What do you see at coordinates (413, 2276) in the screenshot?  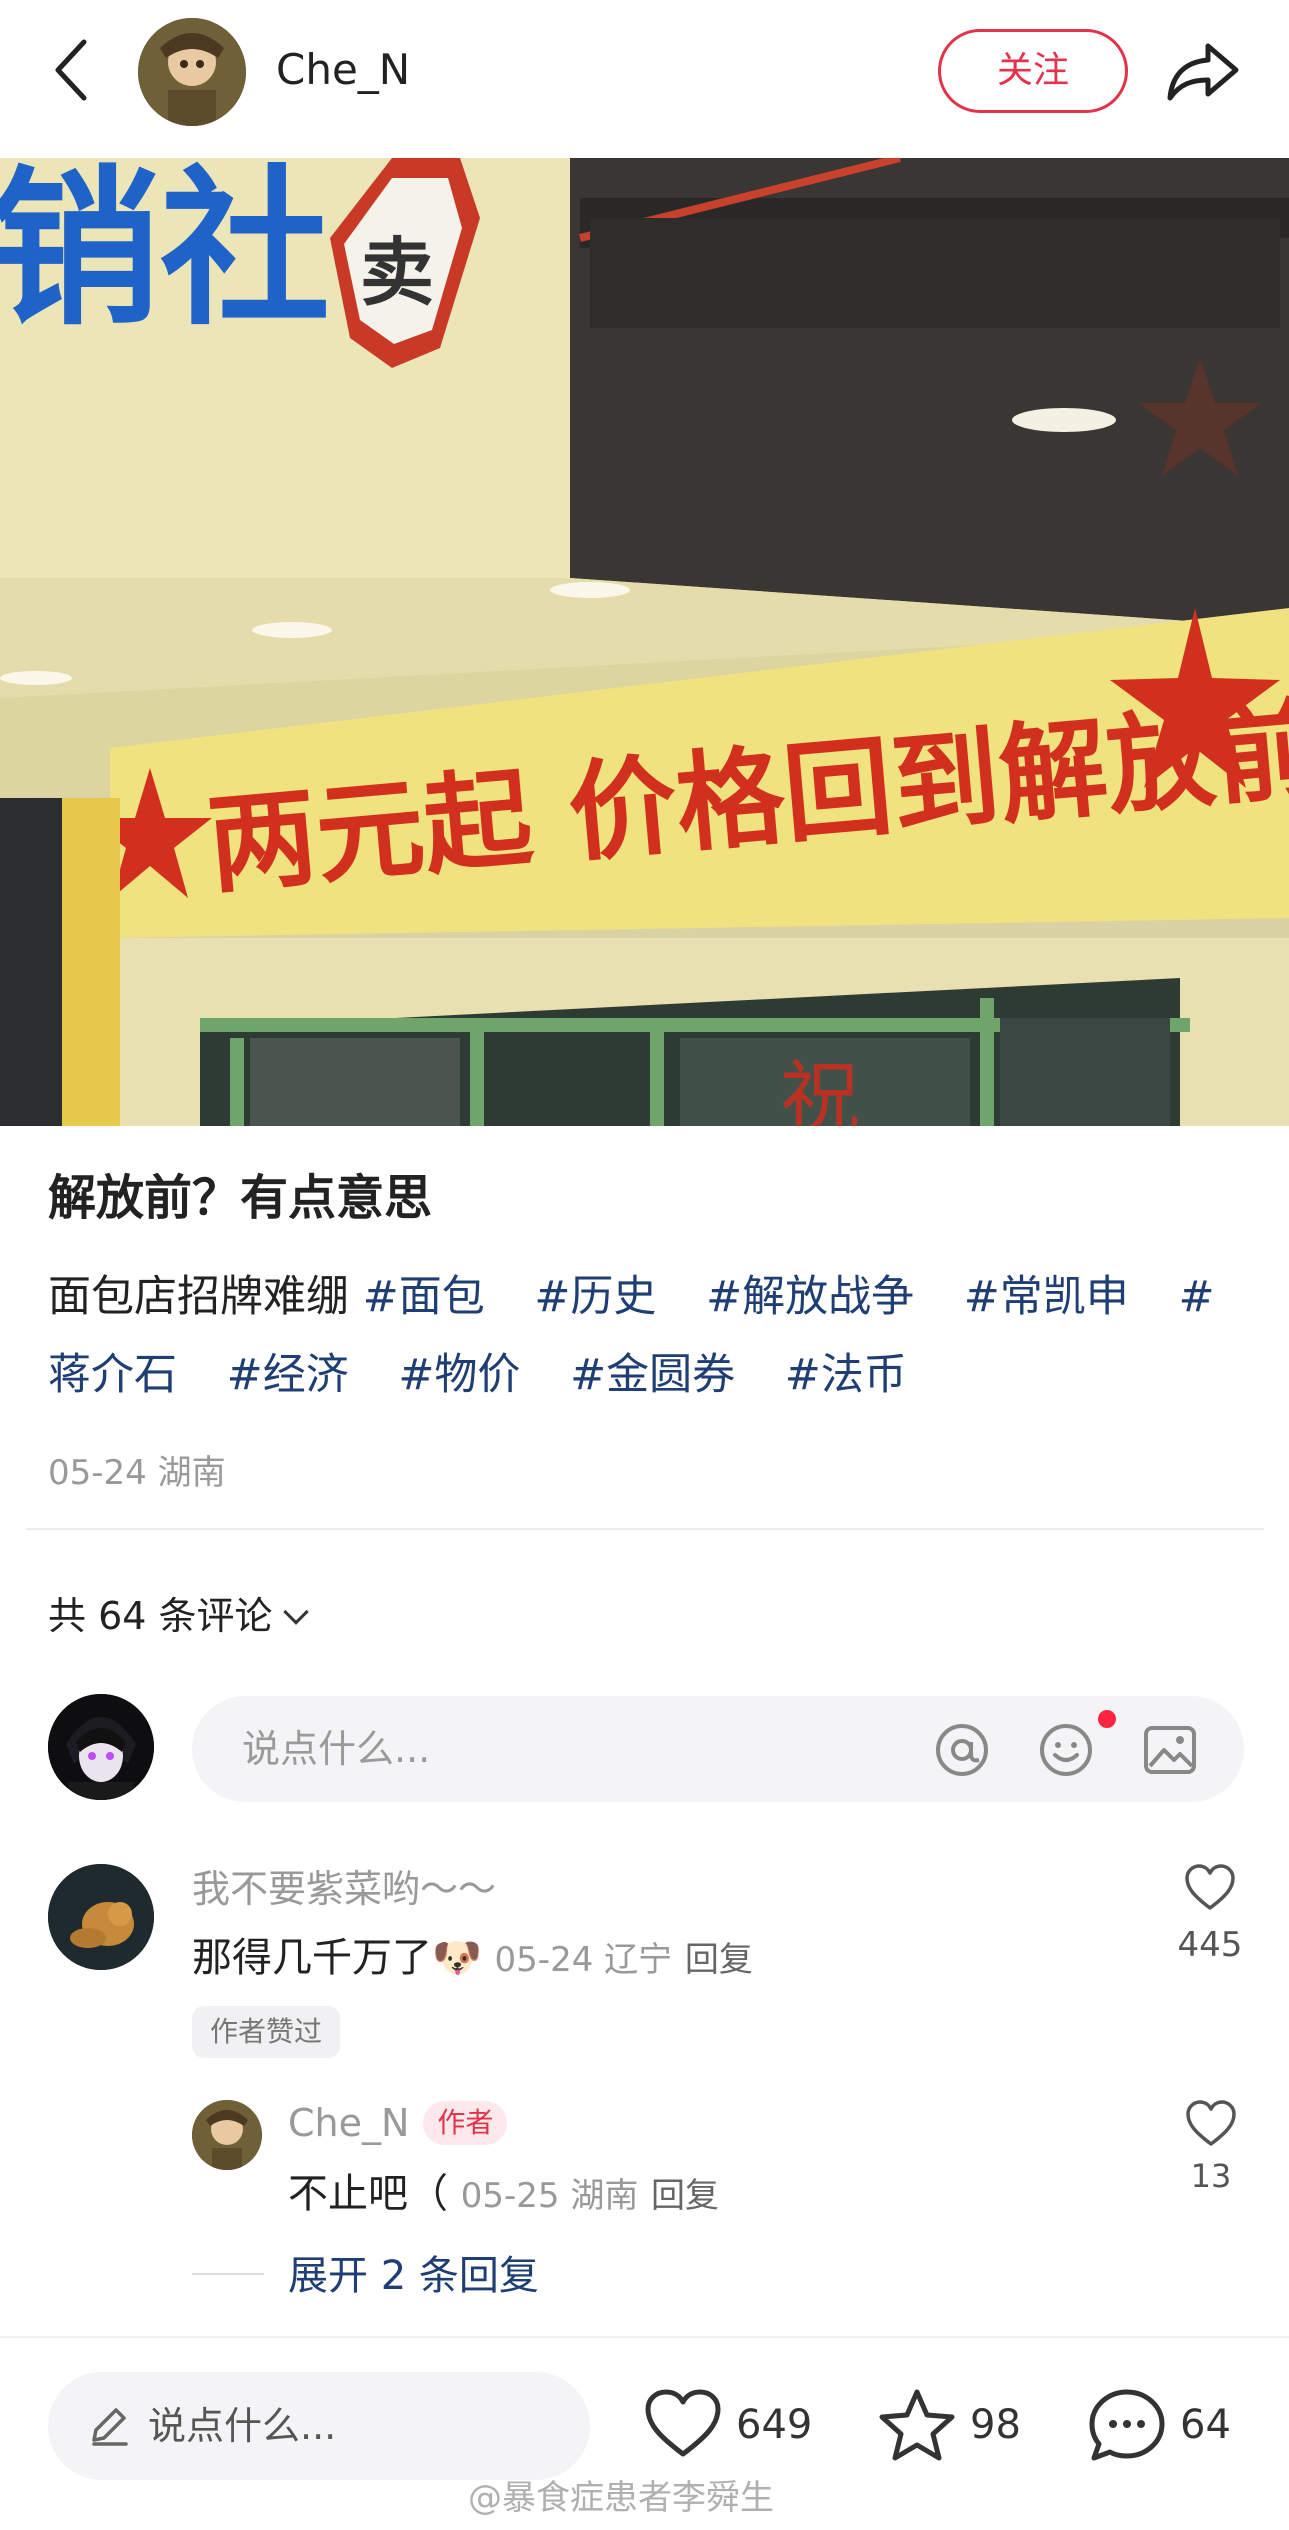 I see `expand-replies-link: 展开 2 条回复` at bounding box center [413, 2276].